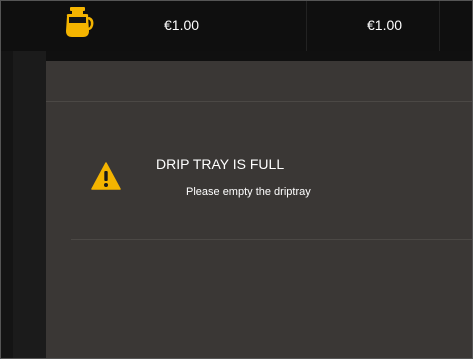 The height and width of the screenshot is (359, 473). Describe the element at coordinates (106, 176) in the screenshot. I see `warning-icon` at that location.